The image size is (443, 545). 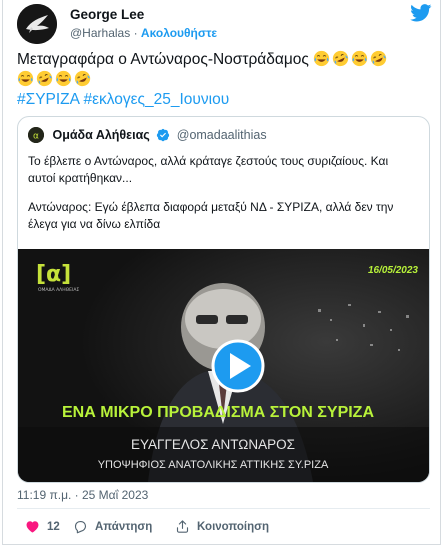 What do you see at coordinates (80, 527) in the screenshot?
I see `reply-icon` at bounding box center [80, 527].